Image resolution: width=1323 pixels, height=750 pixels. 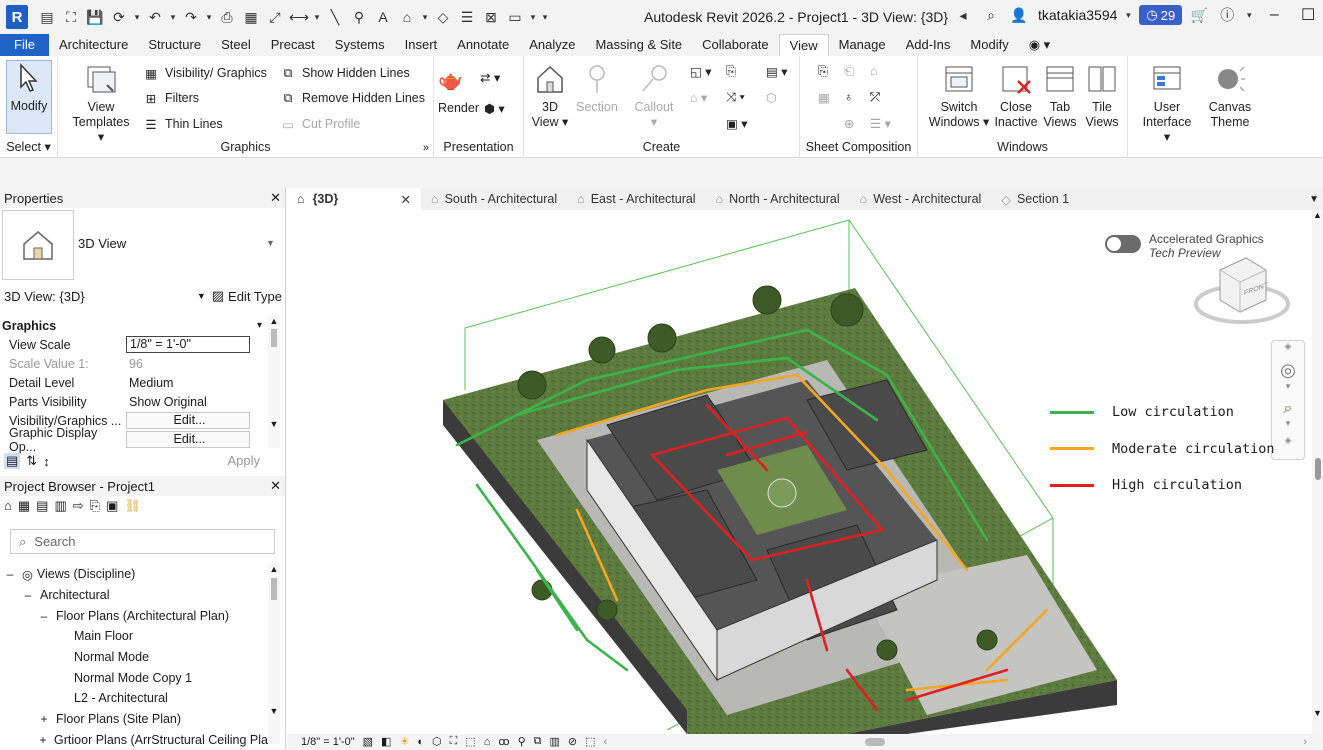 What do you see at coordinates (274, 654) in the screenshot?
I see `browser-scrollbar: ▲ ▼` at bounding box center [274, 654].